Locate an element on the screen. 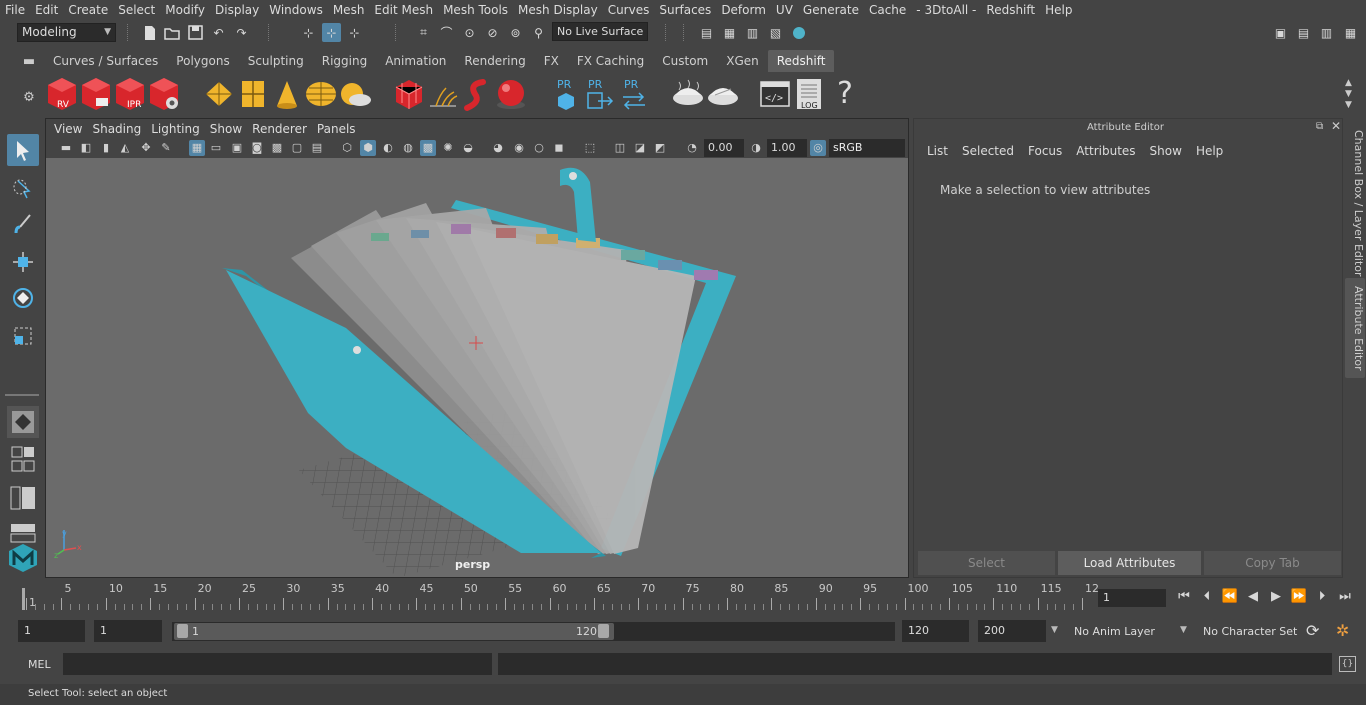 The image size is (1366, 705). xray-active-components-icon: ◪ is located at coordinates (640, 148).